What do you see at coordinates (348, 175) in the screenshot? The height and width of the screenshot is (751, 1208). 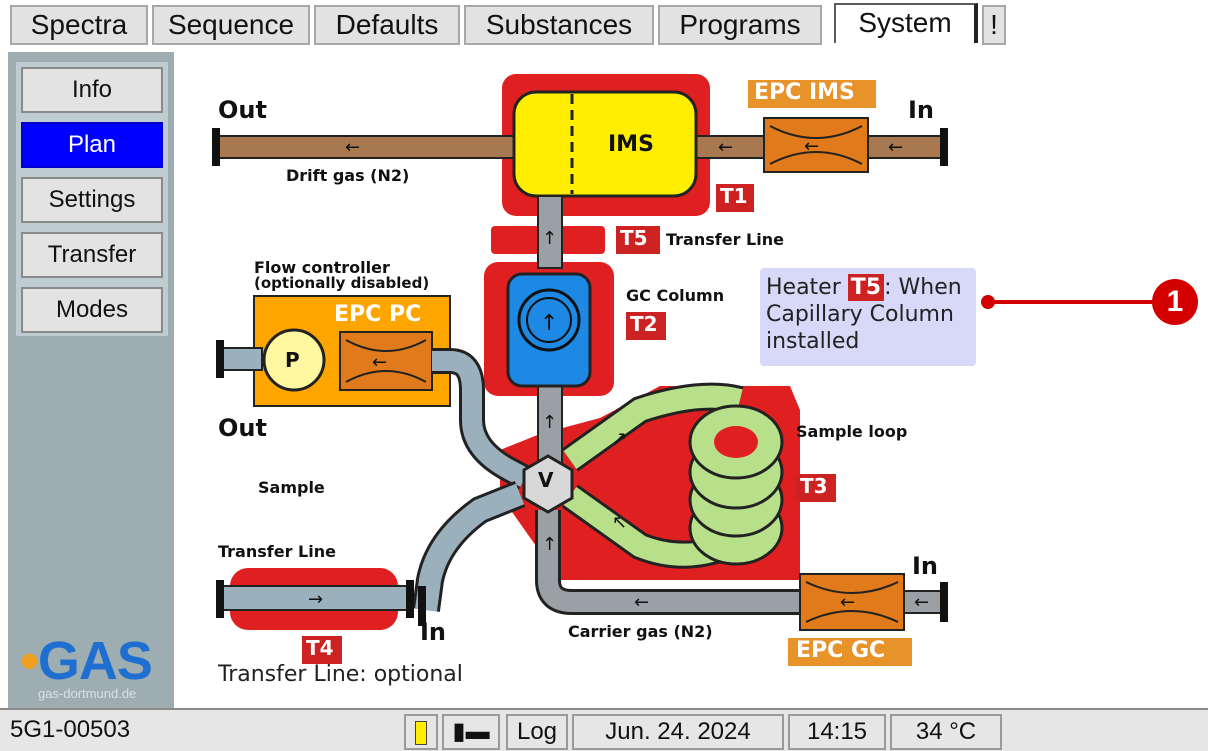 I see `drift-gas-label: Drift gas (N2)` at bounding box center [348, 175].